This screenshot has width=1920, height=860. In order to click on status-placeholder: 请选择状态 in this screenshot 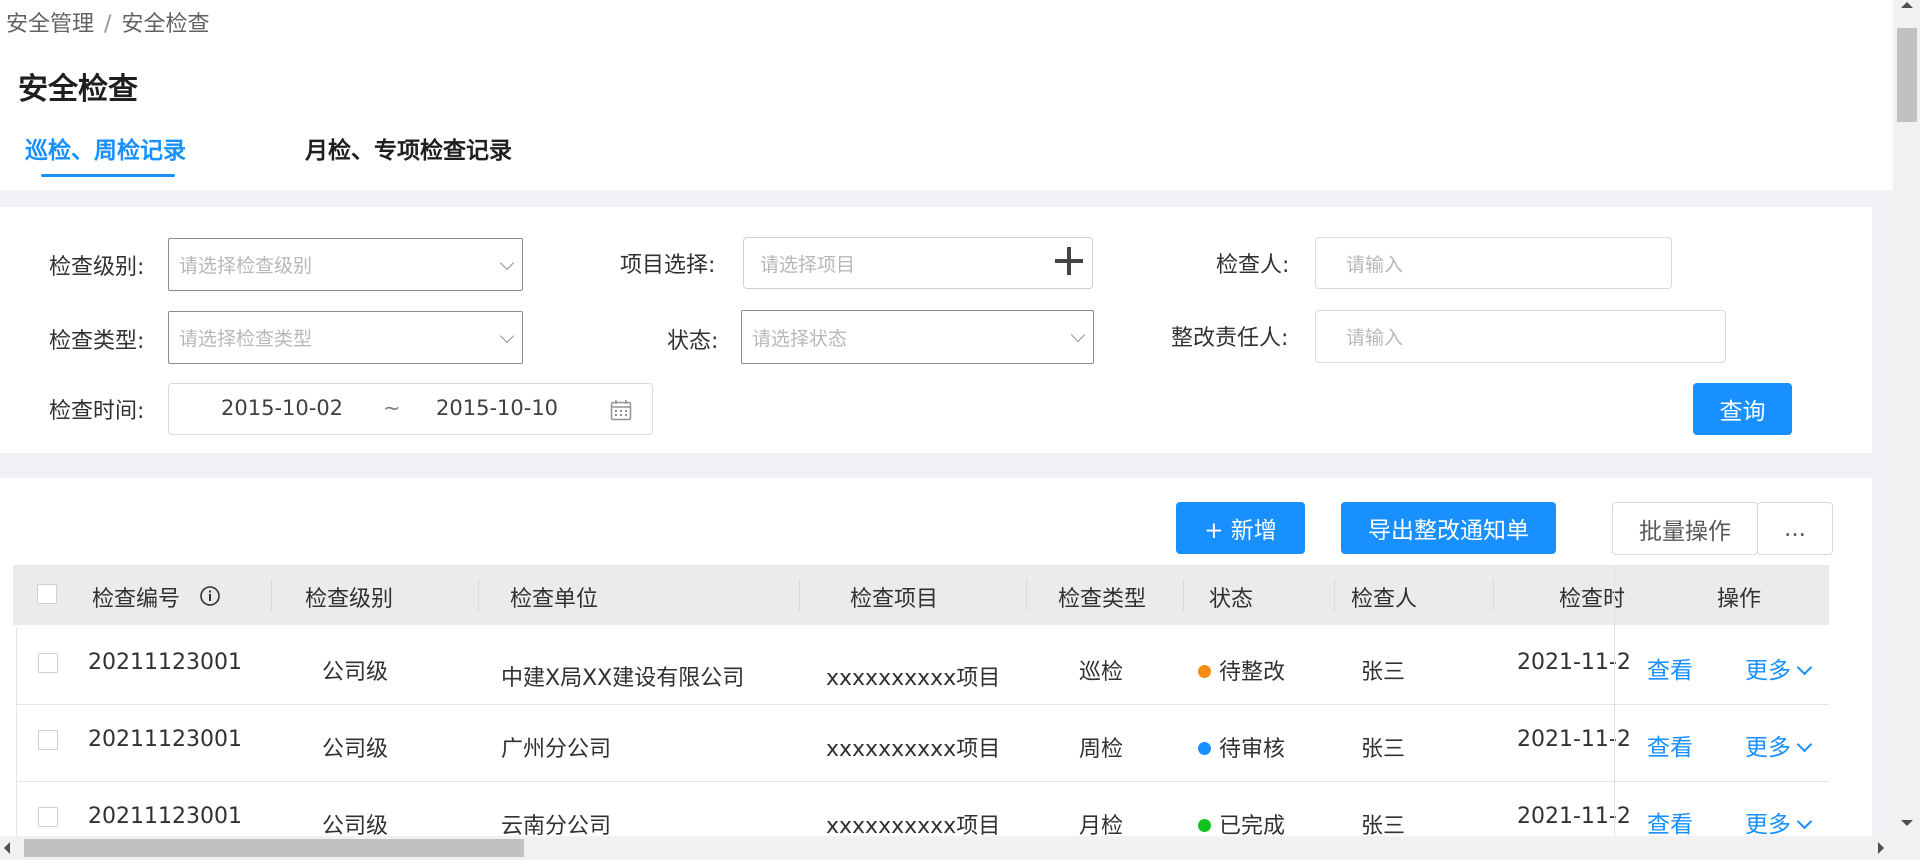, I will do `click(800, 338)`.